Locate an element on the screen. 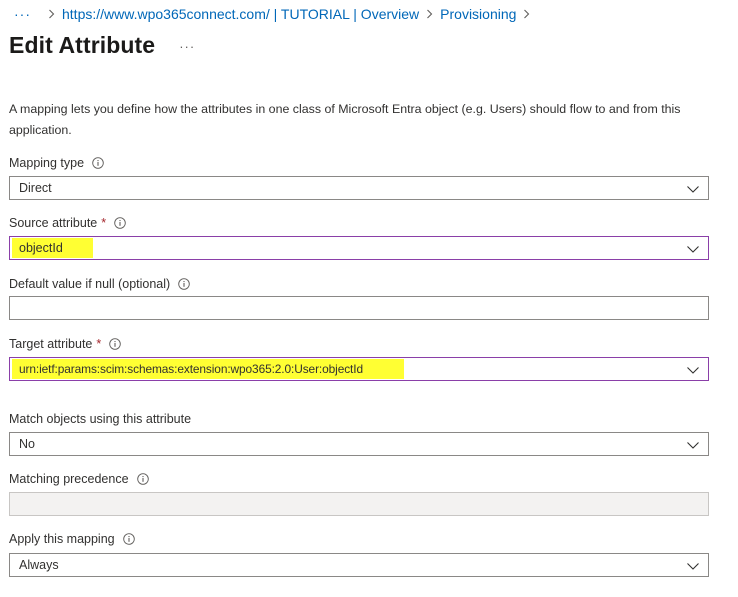 The height and width of the screenshot is (597, 738). apply-mapping-label: Apply this mapping is located at coordinates (72, 539).